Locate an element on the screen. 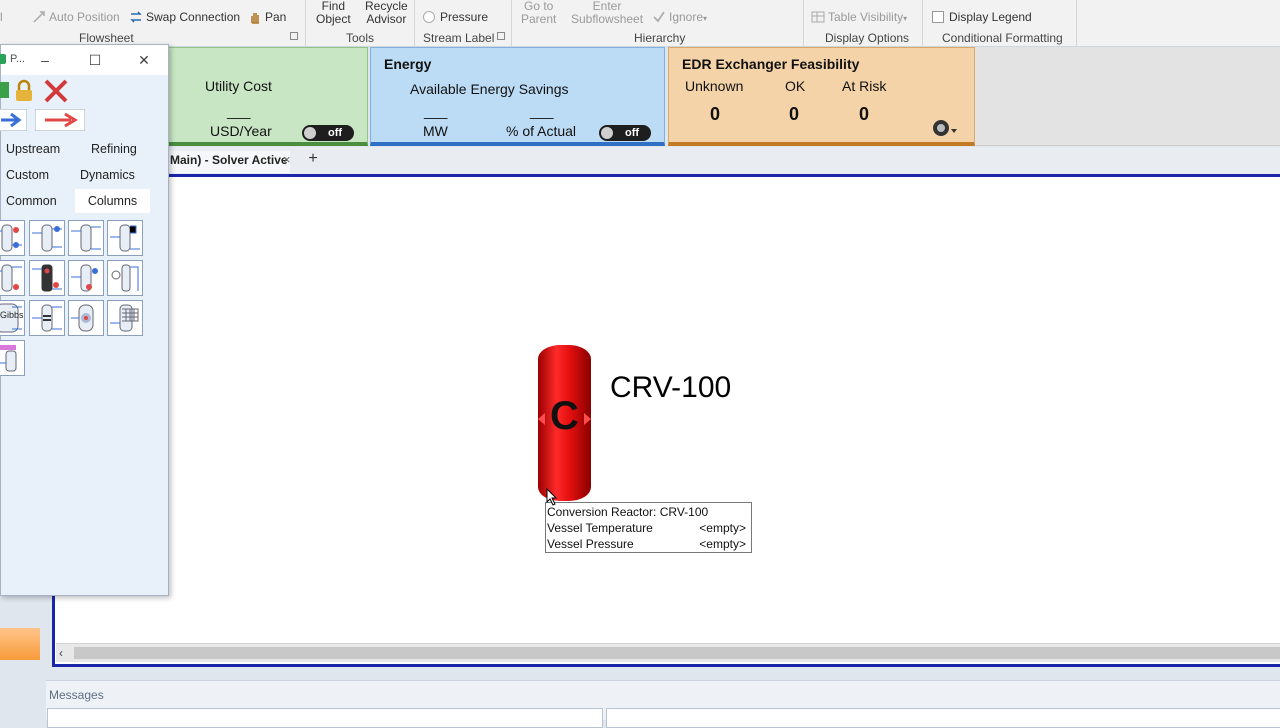  display-legend-checkbox: Display Legend is located at coordinates (982, 17).